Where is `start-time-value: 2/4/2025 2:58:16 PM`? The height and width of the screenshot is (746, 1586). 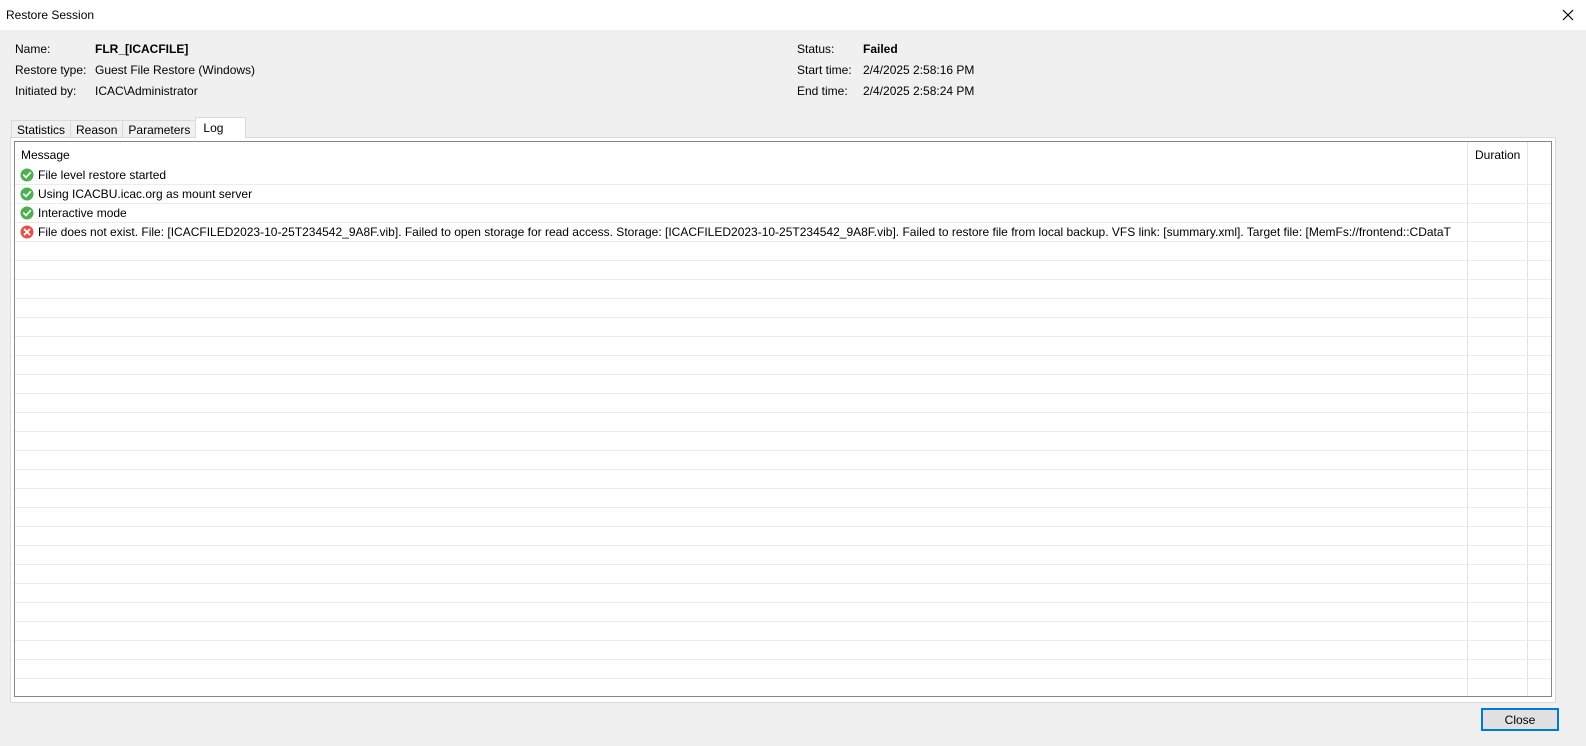 start-time-value: 2/4/2025 2:58:16 PM is located at coordinates (919, 70).